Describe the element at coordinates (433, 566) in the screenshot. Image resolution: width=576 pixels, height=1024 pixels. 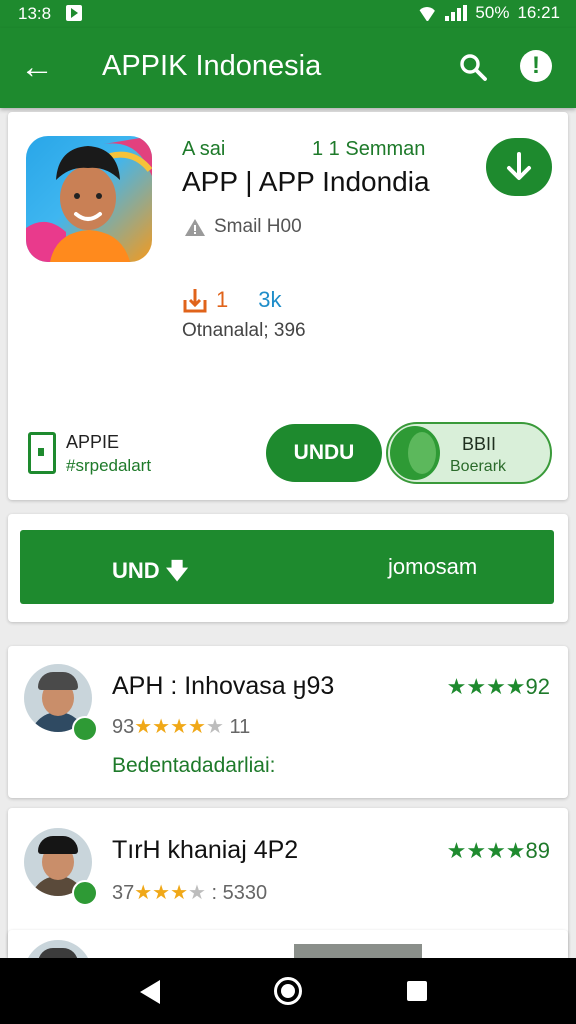
I see `main-download-right-label: jomosam` at that location.